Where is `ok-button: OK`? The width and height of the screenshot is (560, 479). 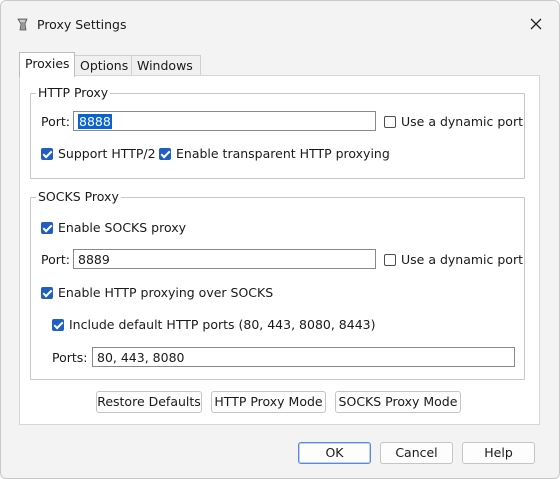
ok-button: OK is located at coordinates (334, 453).